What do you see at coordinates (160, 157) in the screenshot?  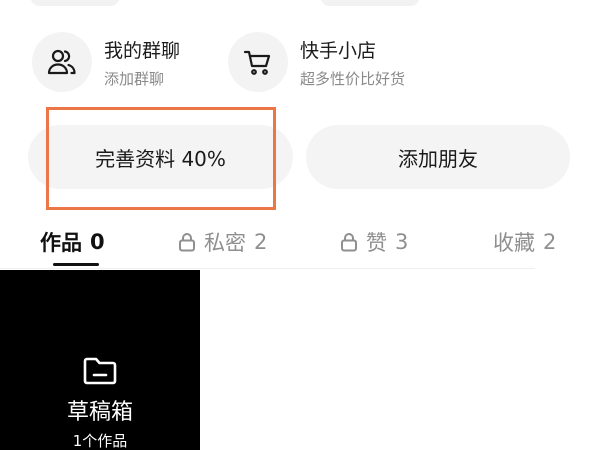 I see `complete-profile-button: 完善资料 40%` at bounding box center [160, 157].